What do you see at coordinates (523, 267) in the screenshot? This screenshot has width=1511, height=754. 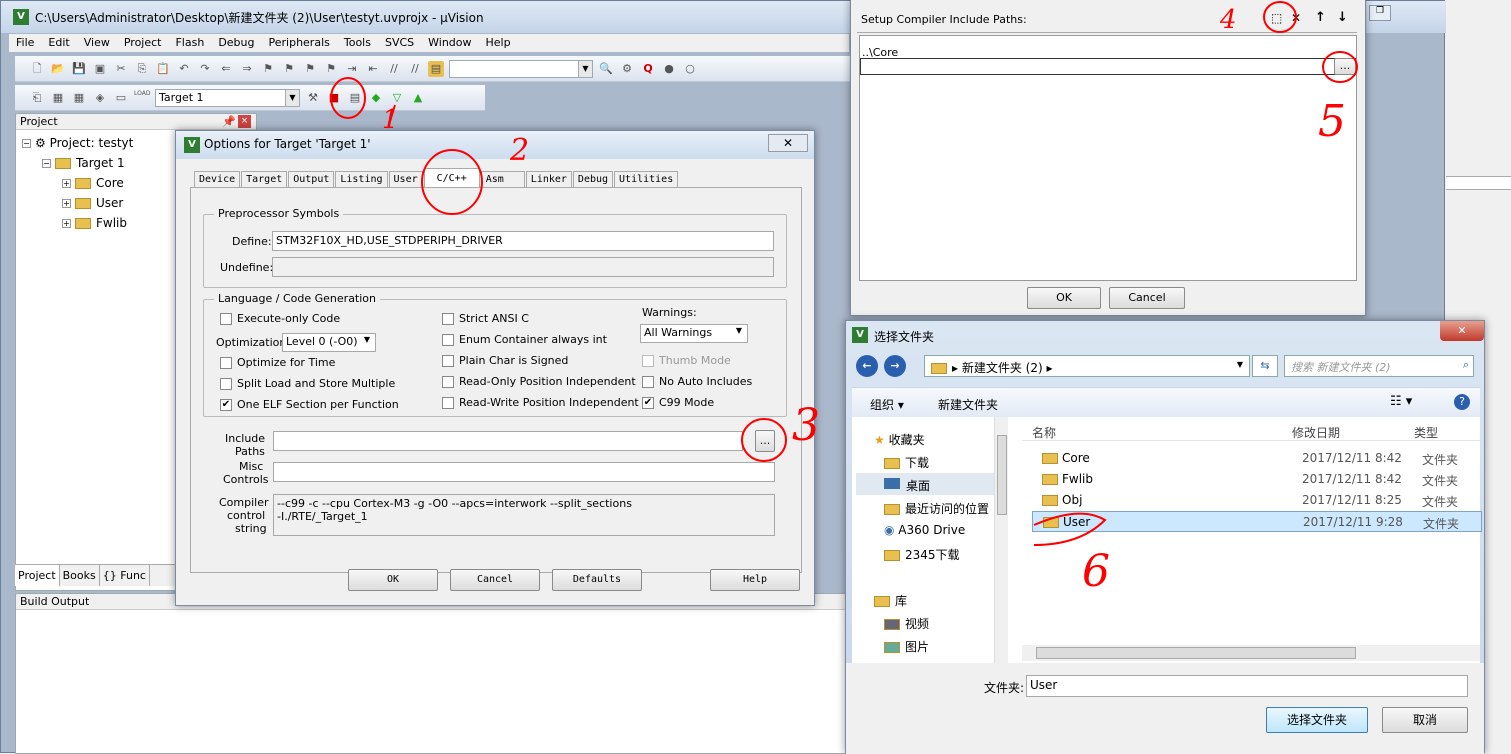 I see `undefine-input` at bounding box center [523, 267].